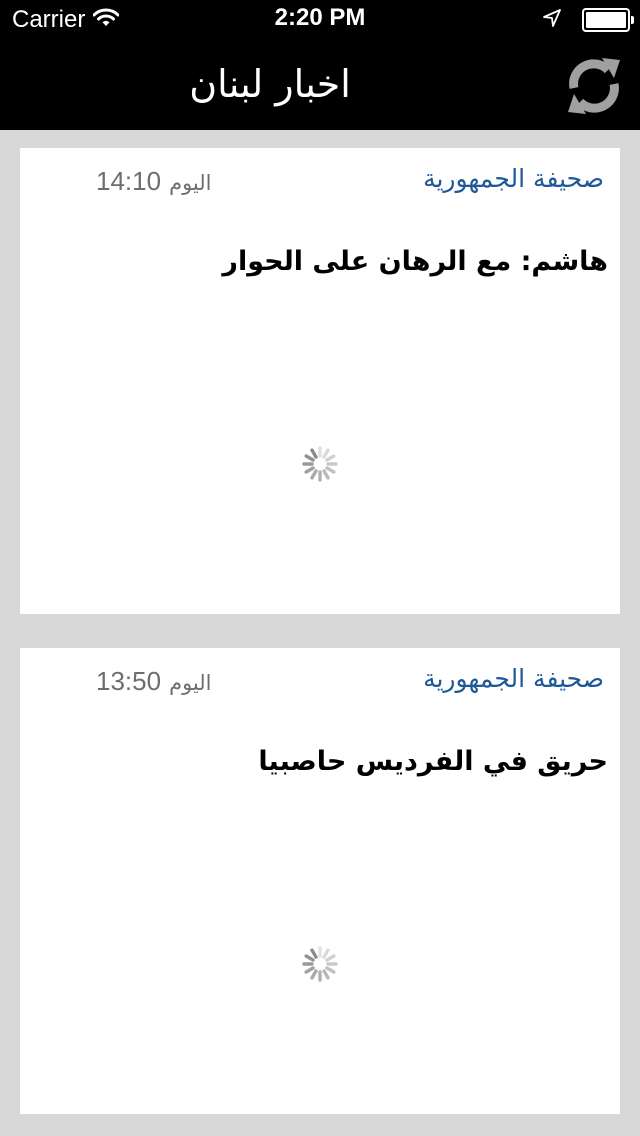  I want to click on news-time: 14:10 اليوم, so click(154, 181).